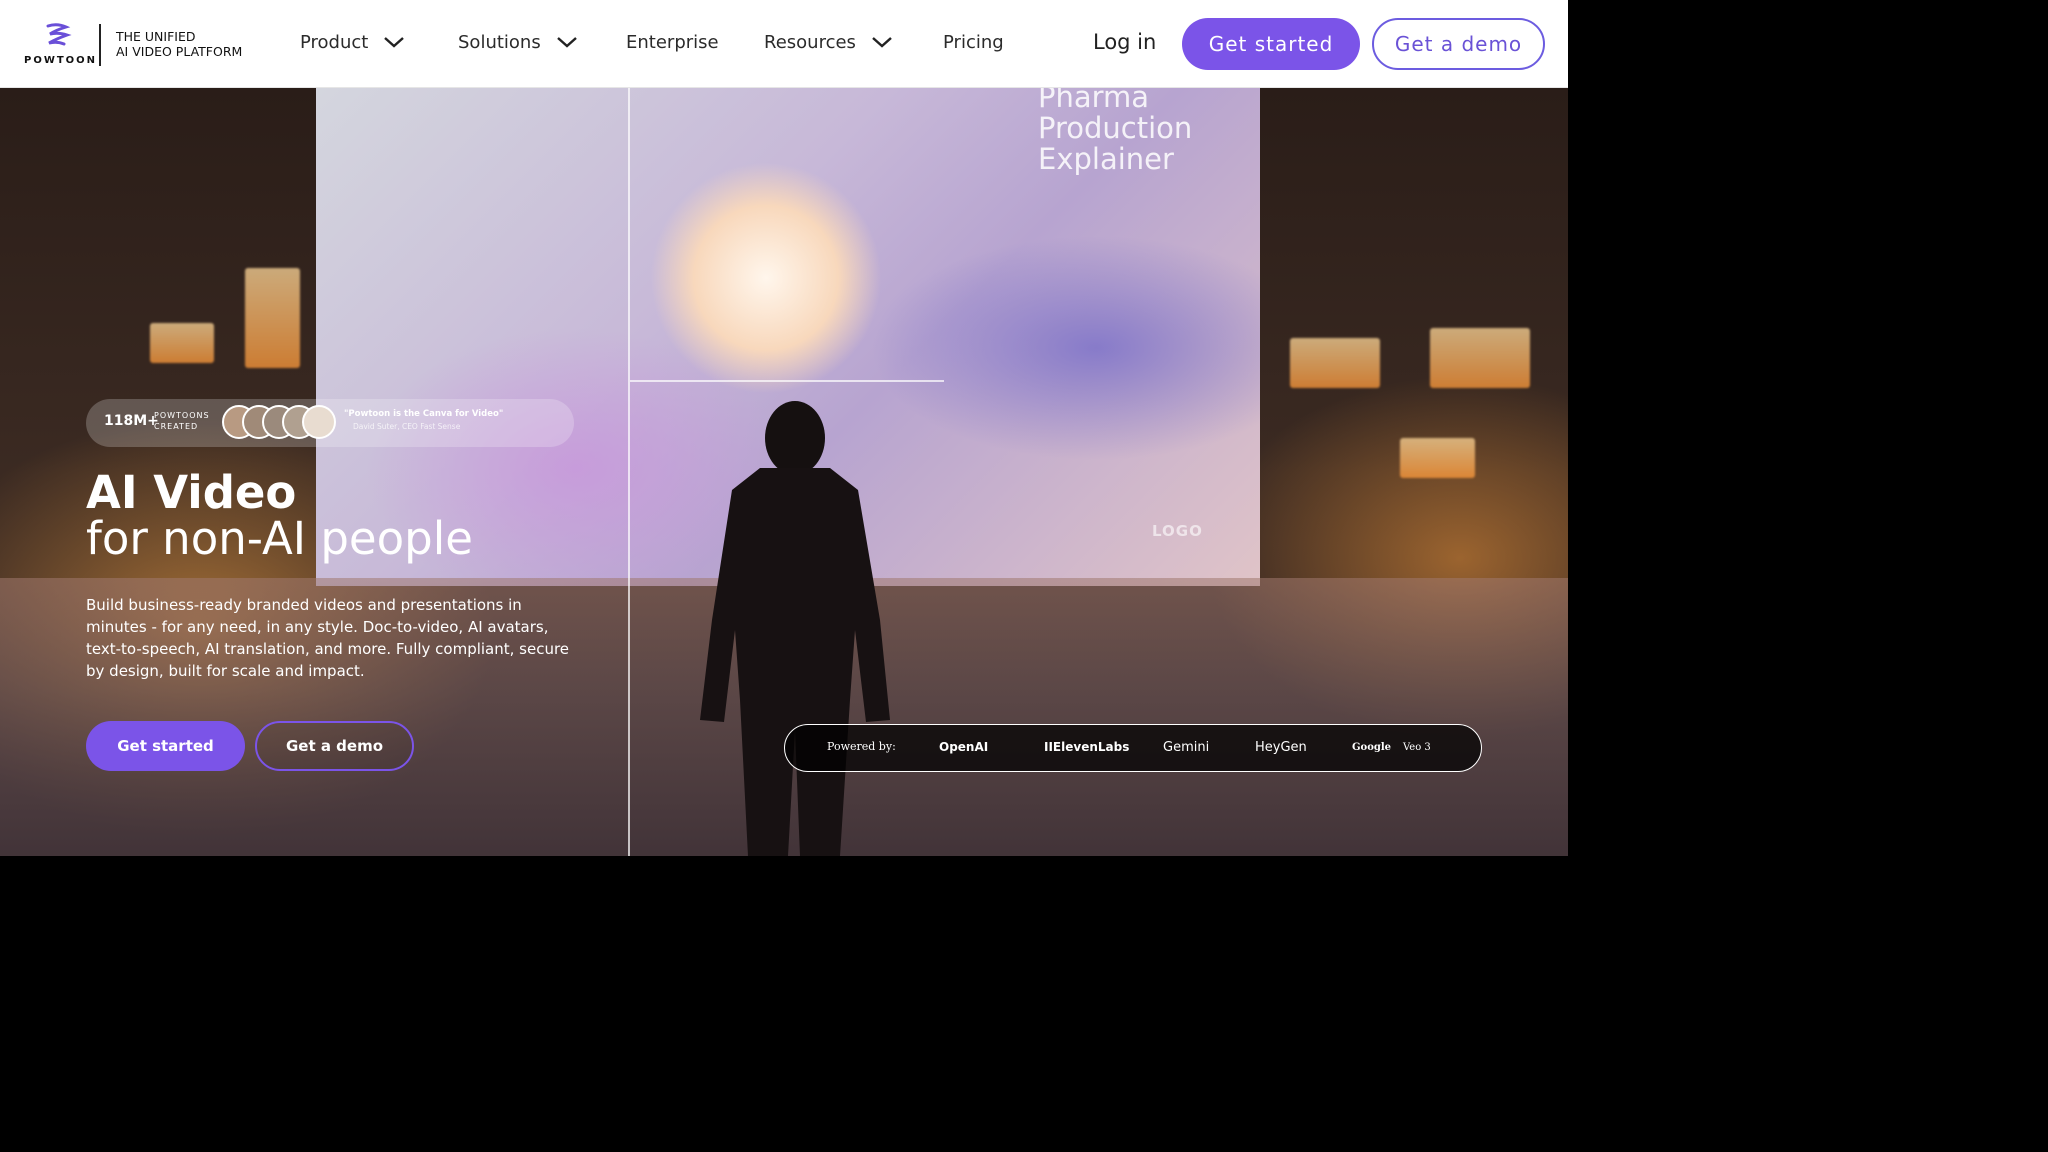 The image size is (2048, 1152). I want to click on partner-openai: OpenAI, so click(964, 747).